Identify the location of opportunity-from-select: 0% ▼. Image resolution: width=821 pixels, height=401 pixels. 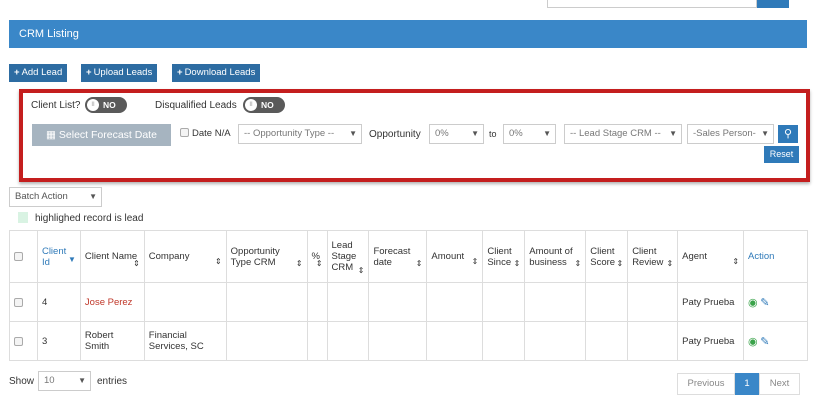
(456, 134).